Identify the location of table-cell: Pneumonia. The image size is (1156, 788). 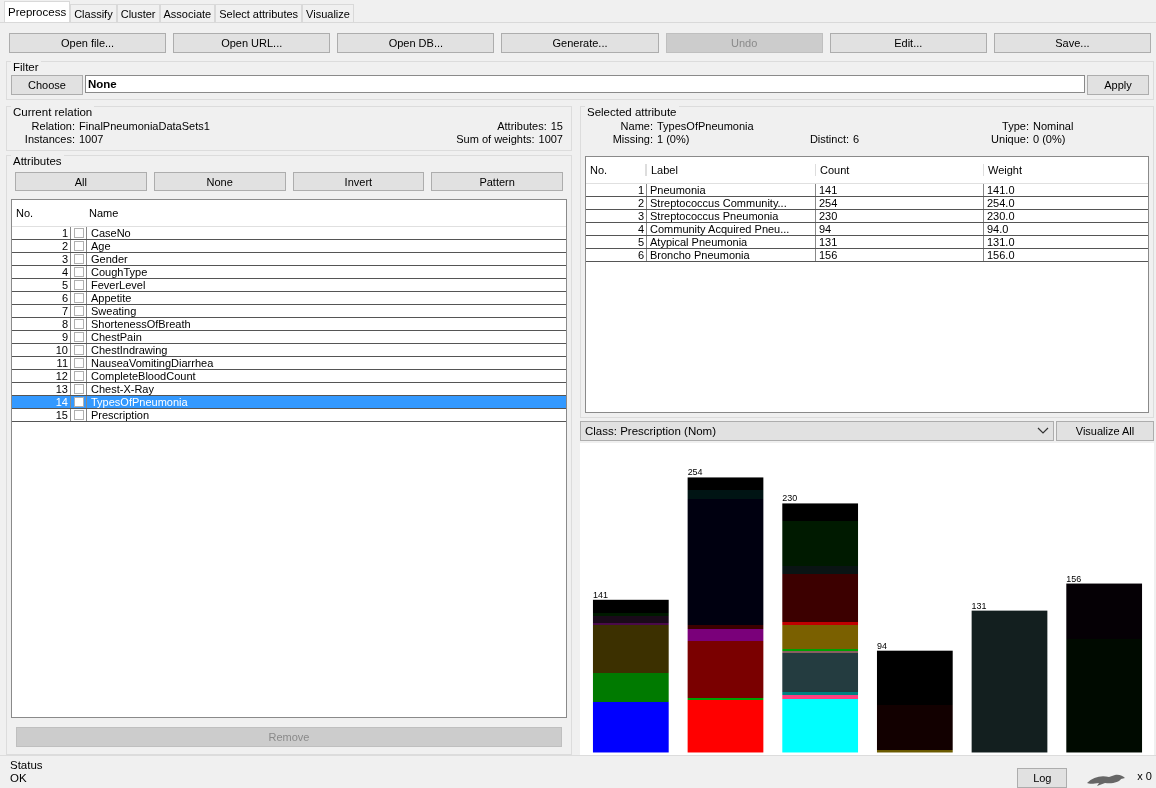
(730, 190).